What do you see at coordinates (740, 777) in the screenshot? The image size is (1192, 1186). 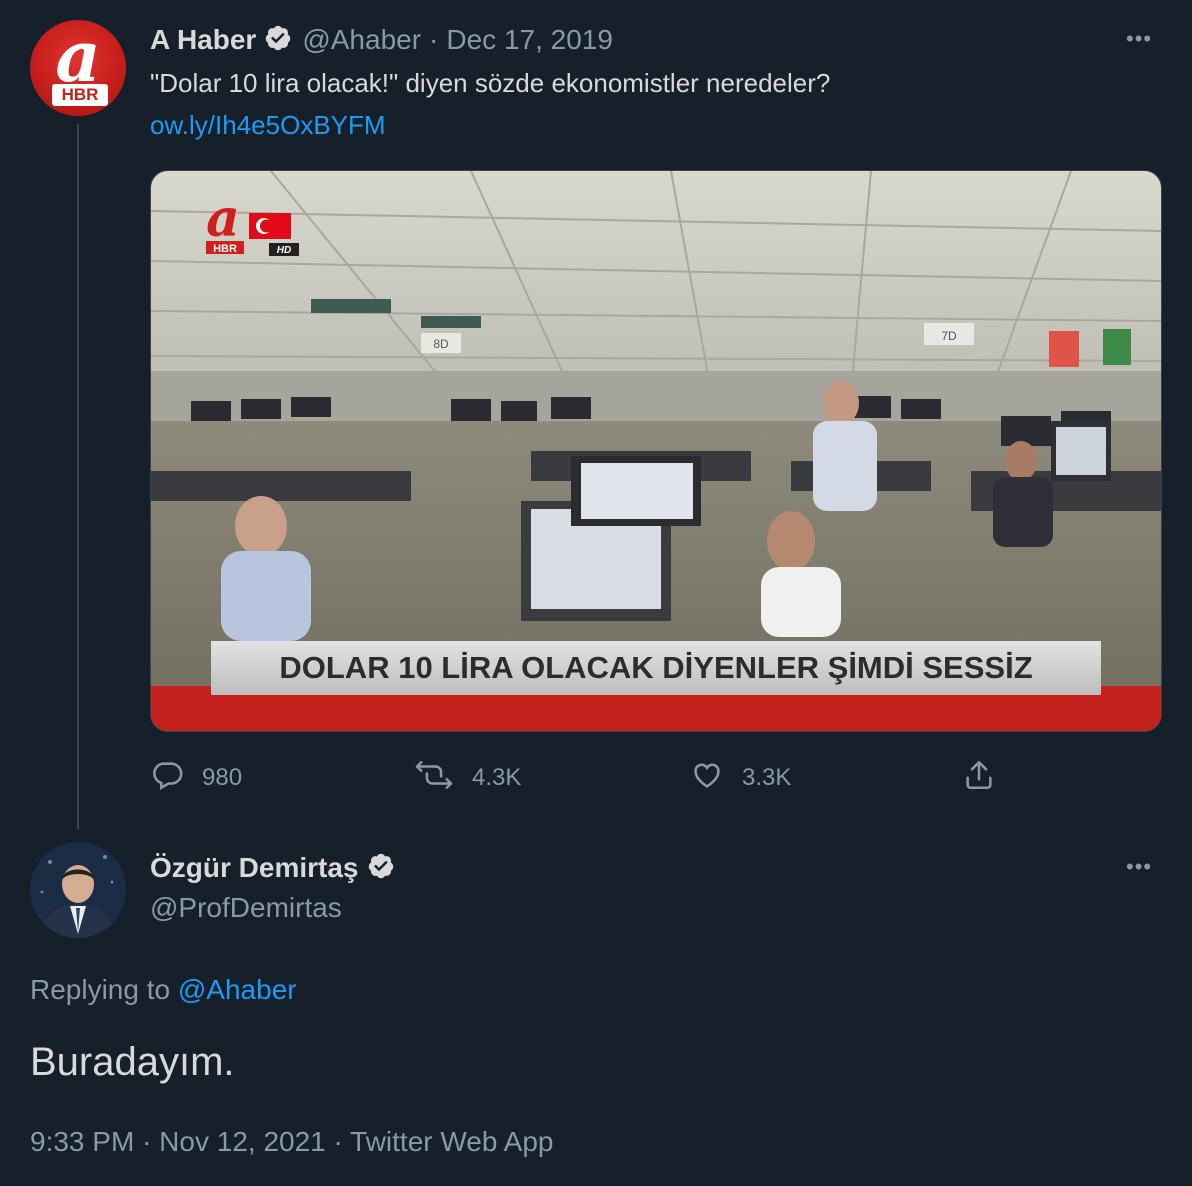 I see `like-action: 3.3K` at bounding box center [740, 777].